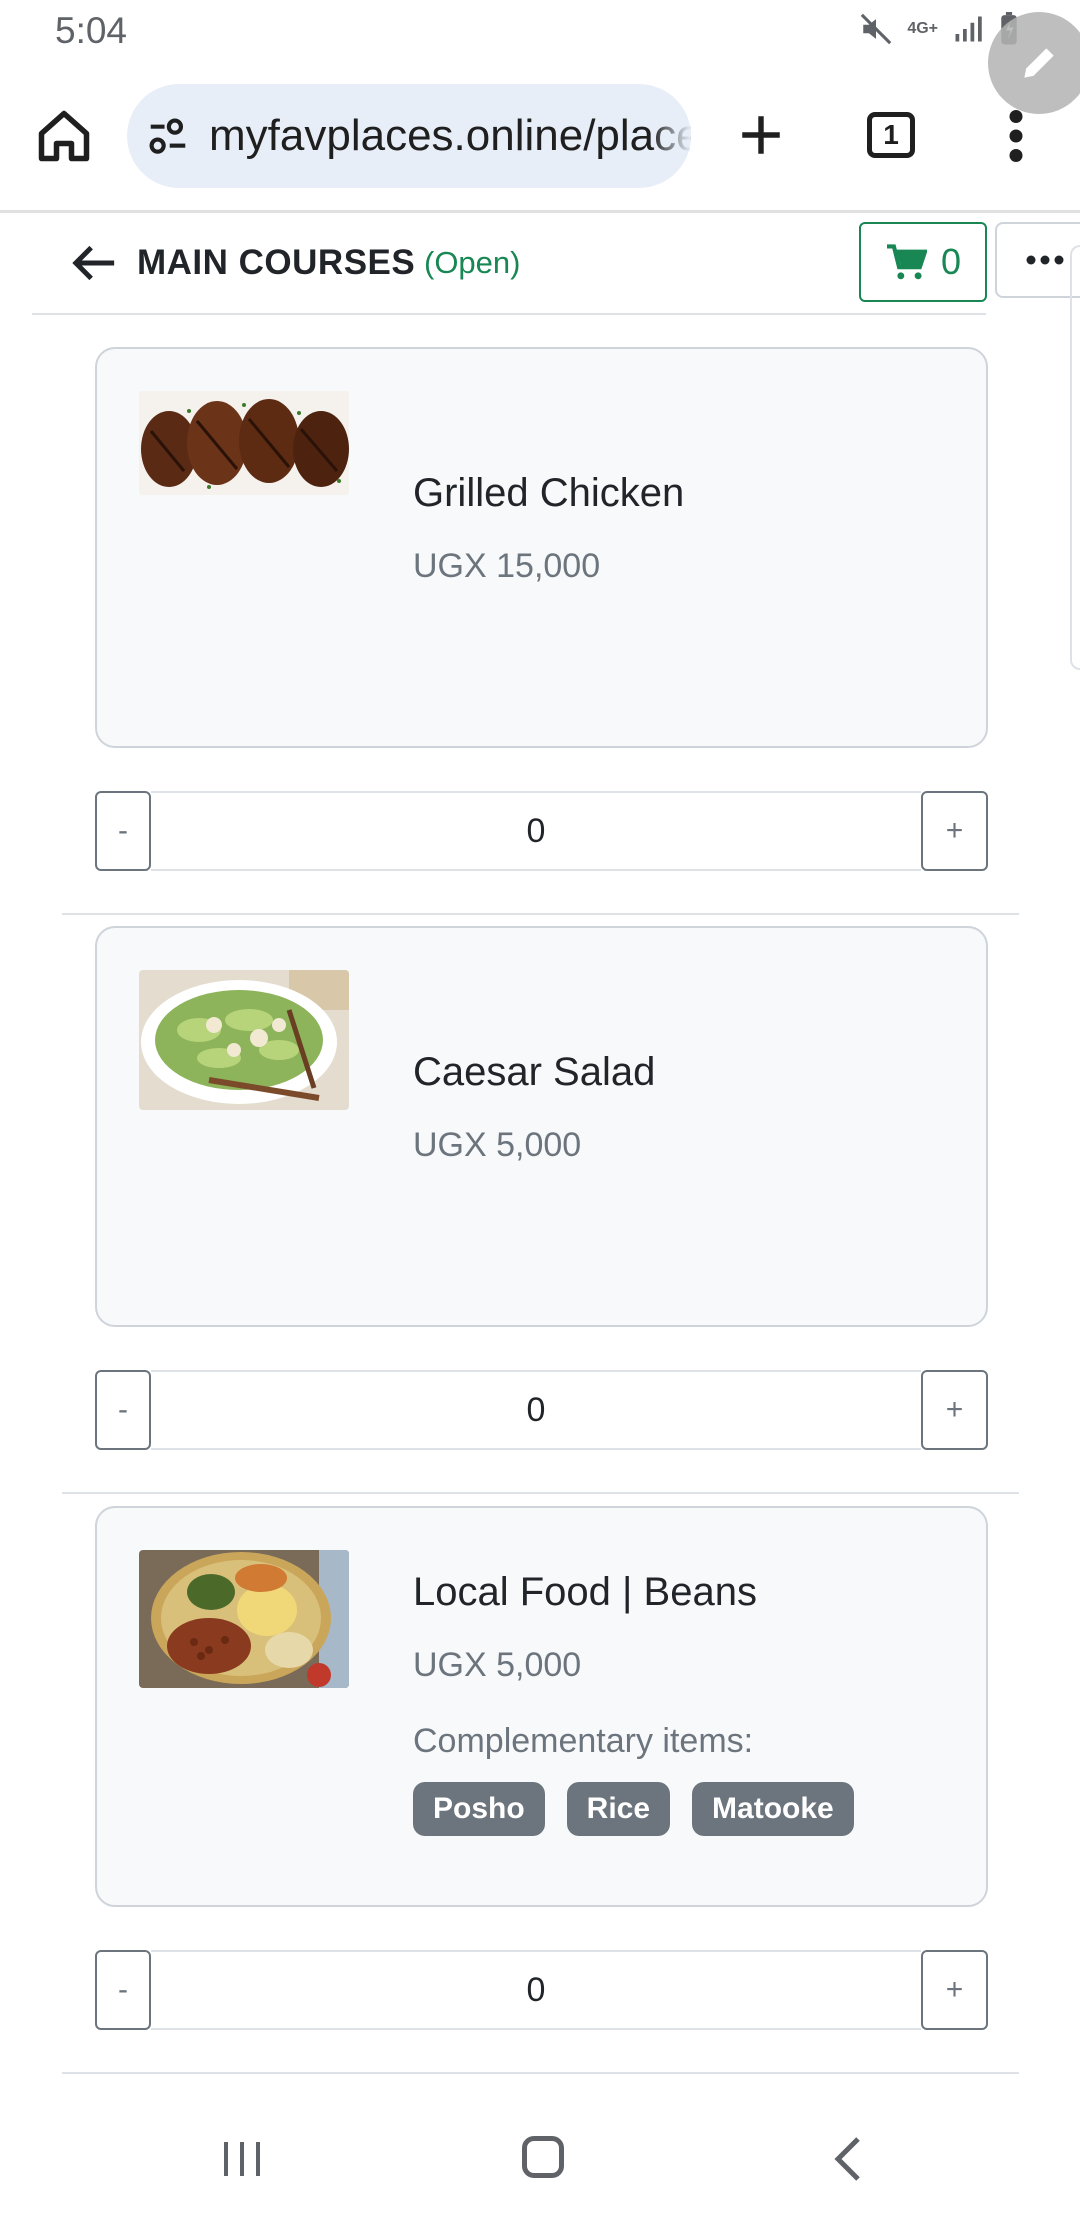  What do you see at coordinates (507, 566) in the screenshot?
I see `item-price: UGX 15,000` at bounding box center [507, 566].